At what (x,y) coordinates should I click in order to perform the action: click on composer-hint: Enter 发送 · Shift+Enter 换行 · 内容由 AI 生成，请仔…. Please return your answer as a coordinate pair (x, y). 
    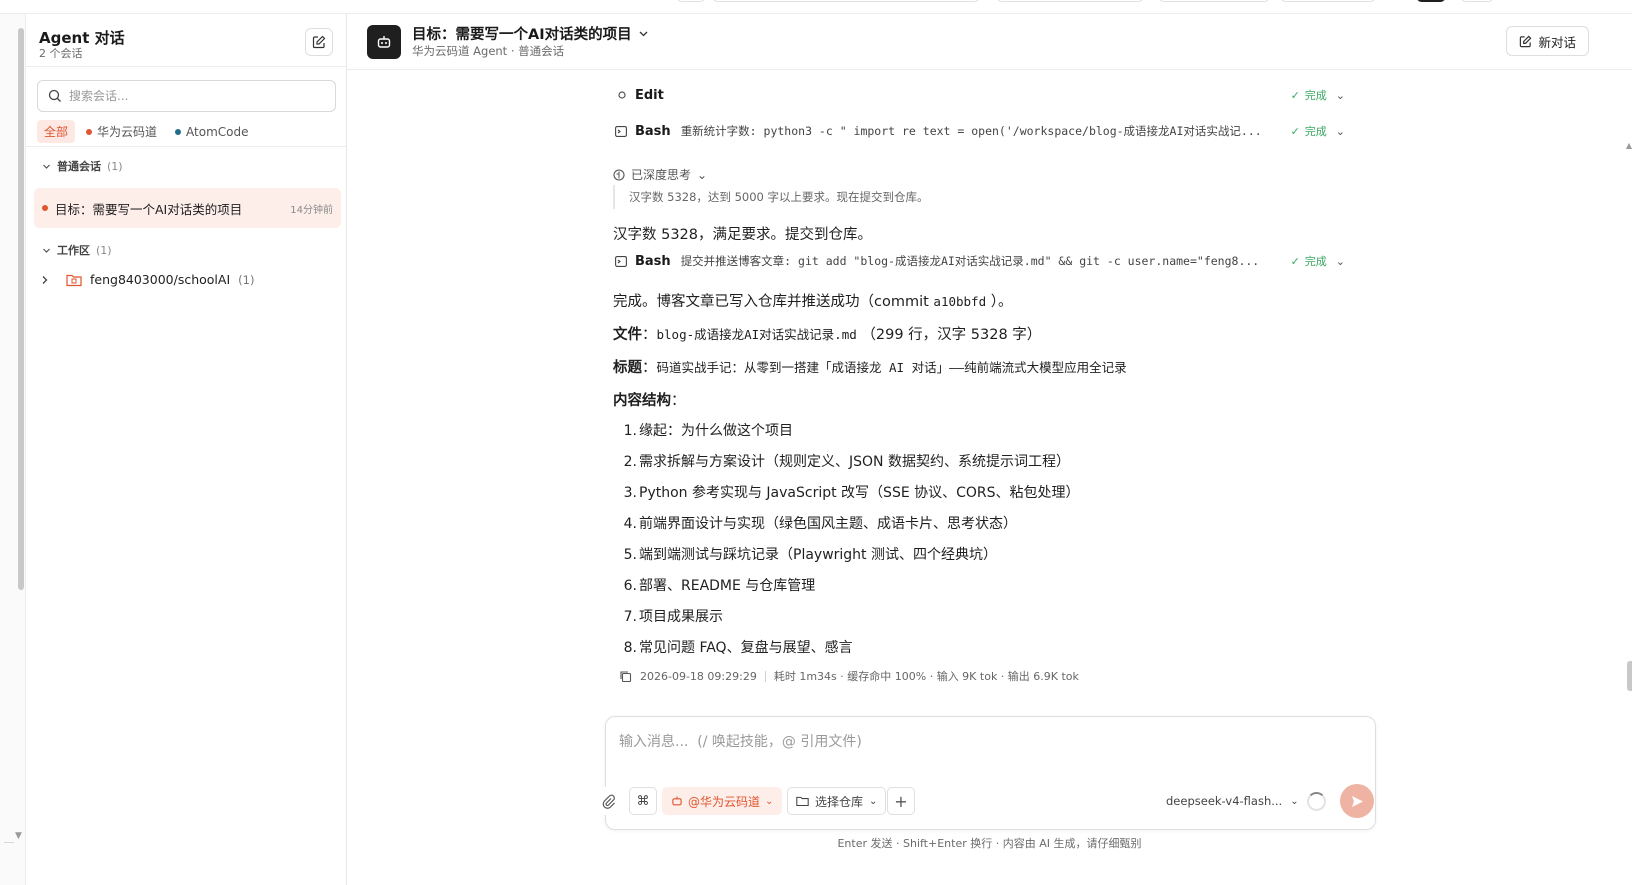
    Looking at the image, I should click on (989, 843).